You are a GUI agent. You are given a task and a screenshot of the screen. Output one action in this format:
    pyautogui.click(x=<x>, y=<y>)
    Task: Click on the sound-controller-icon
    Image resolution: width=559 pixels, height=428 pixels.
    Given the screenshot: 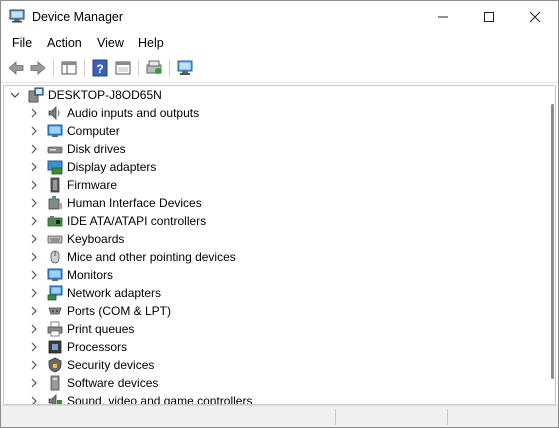 What is the action you would take?
    pyautogui.click(x=55, y=399)
    